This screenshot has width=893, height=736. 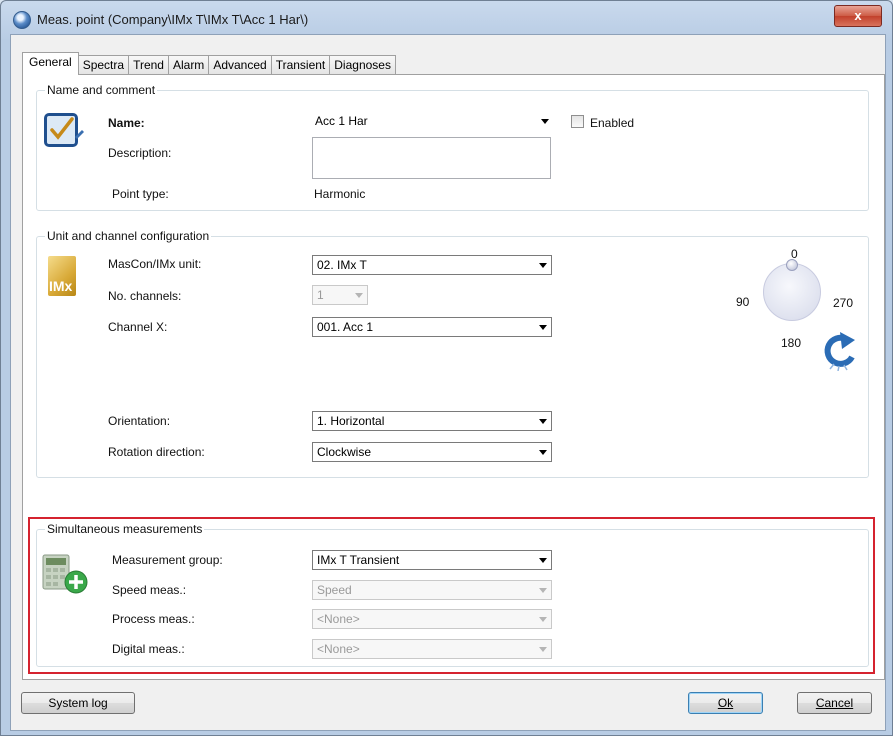 What do you see at coordinates (432, 421) in the screenshot?
I see `orientation-combo: 1. Horizontal` at bounding box center [432, 421].